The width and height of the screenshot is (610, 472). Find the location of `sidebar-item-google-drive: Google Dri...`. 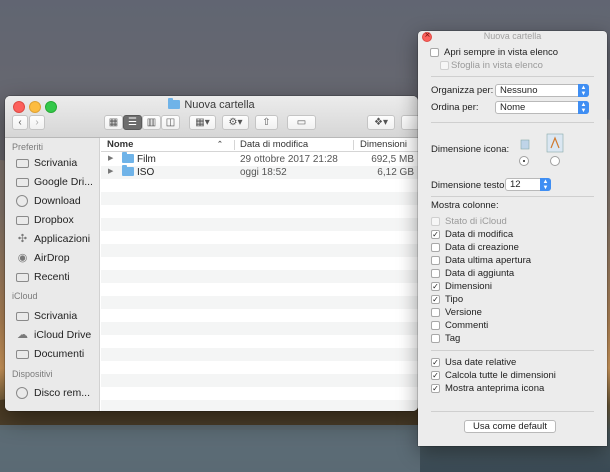

sidebar-item-google-drive: Google Dri... is located at coordinates (58, 183).